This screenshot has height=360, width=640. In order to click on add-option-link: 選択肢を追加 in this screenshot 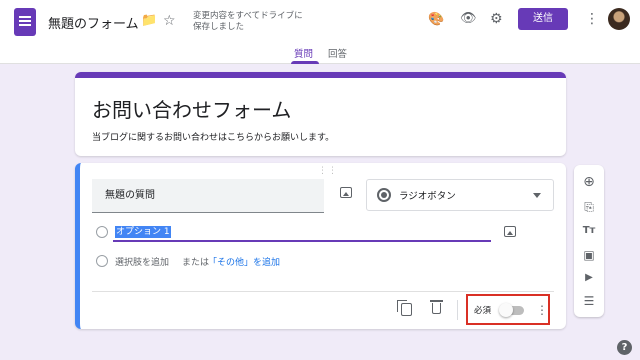, I will do `click(142, 261)`.